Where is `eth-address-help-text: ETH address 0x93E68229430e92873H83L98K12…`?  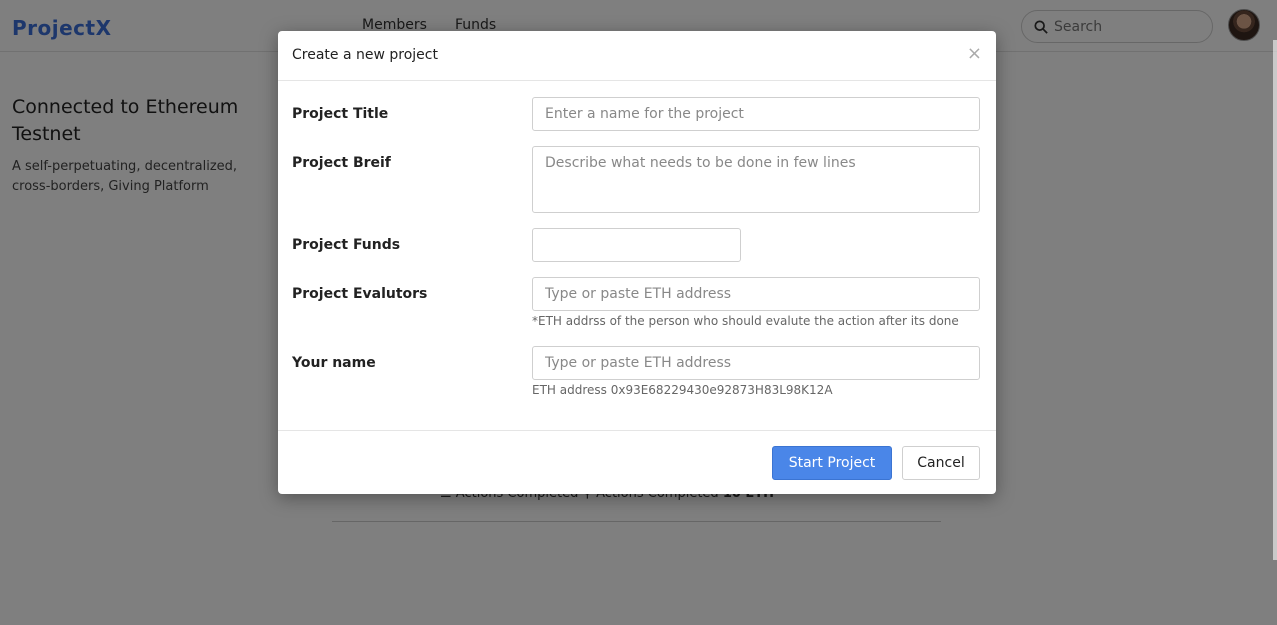 eth-address-help-text: ETH address 0x93E68229430e92873H83L98K12… is located at coordinates (682, 390).